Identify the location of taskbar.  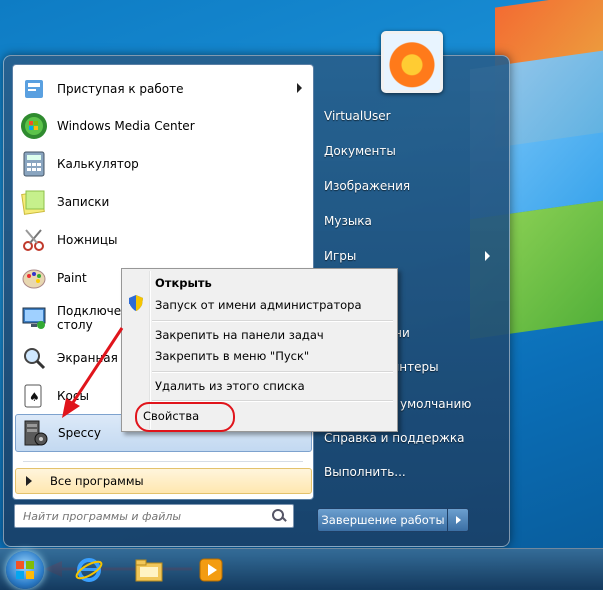
(301, 569).